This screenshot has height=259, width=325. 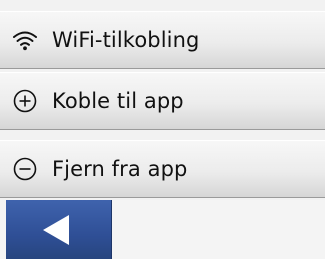 I want to click on minus-circle-icon, so click(x=25, y=169).